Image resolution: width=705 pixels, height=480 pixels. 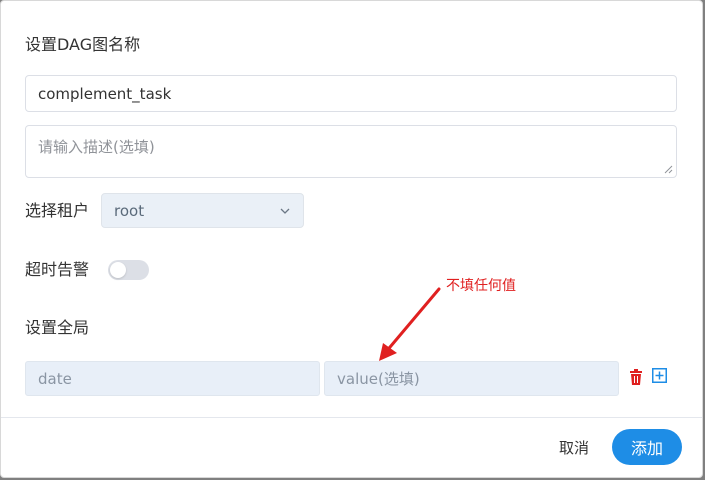 I want to click on chevron-down-icon, so click(x=285, y=211).